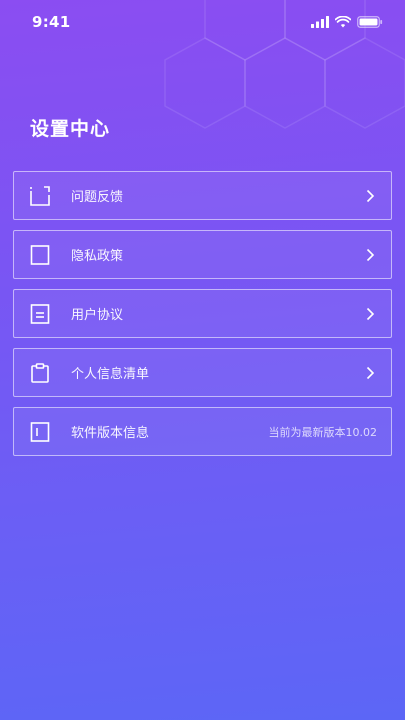 This screenshot has width=405, height=720. I want to click on signal-icon, so click(320, 22).